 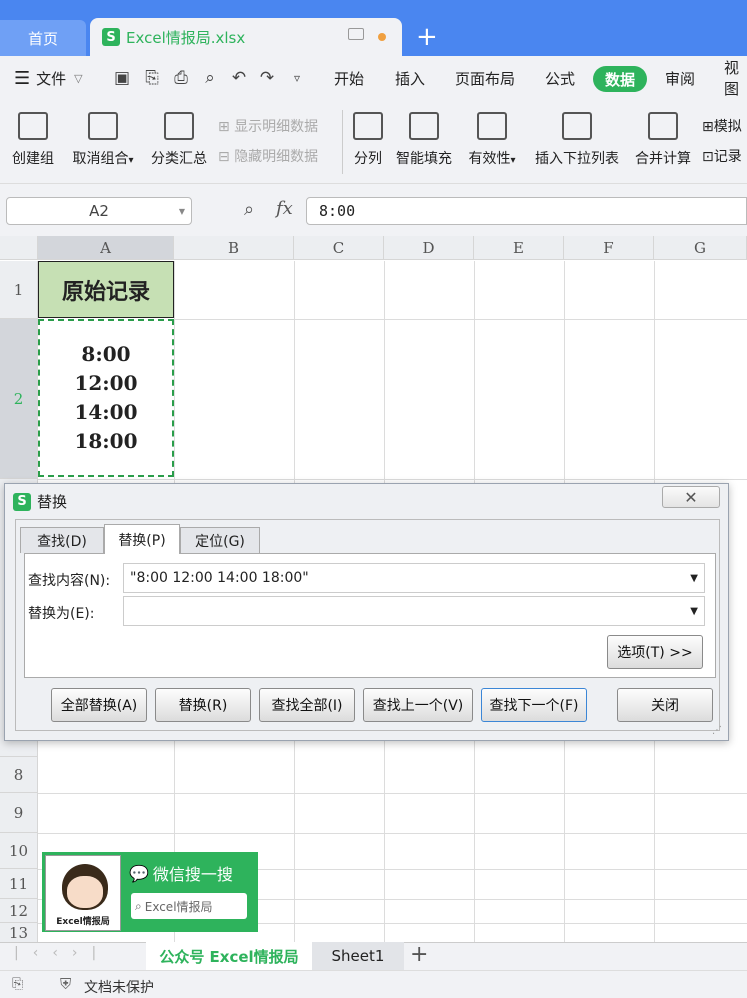 I want to click on split-button: 分列, so click(x=368, y=140).